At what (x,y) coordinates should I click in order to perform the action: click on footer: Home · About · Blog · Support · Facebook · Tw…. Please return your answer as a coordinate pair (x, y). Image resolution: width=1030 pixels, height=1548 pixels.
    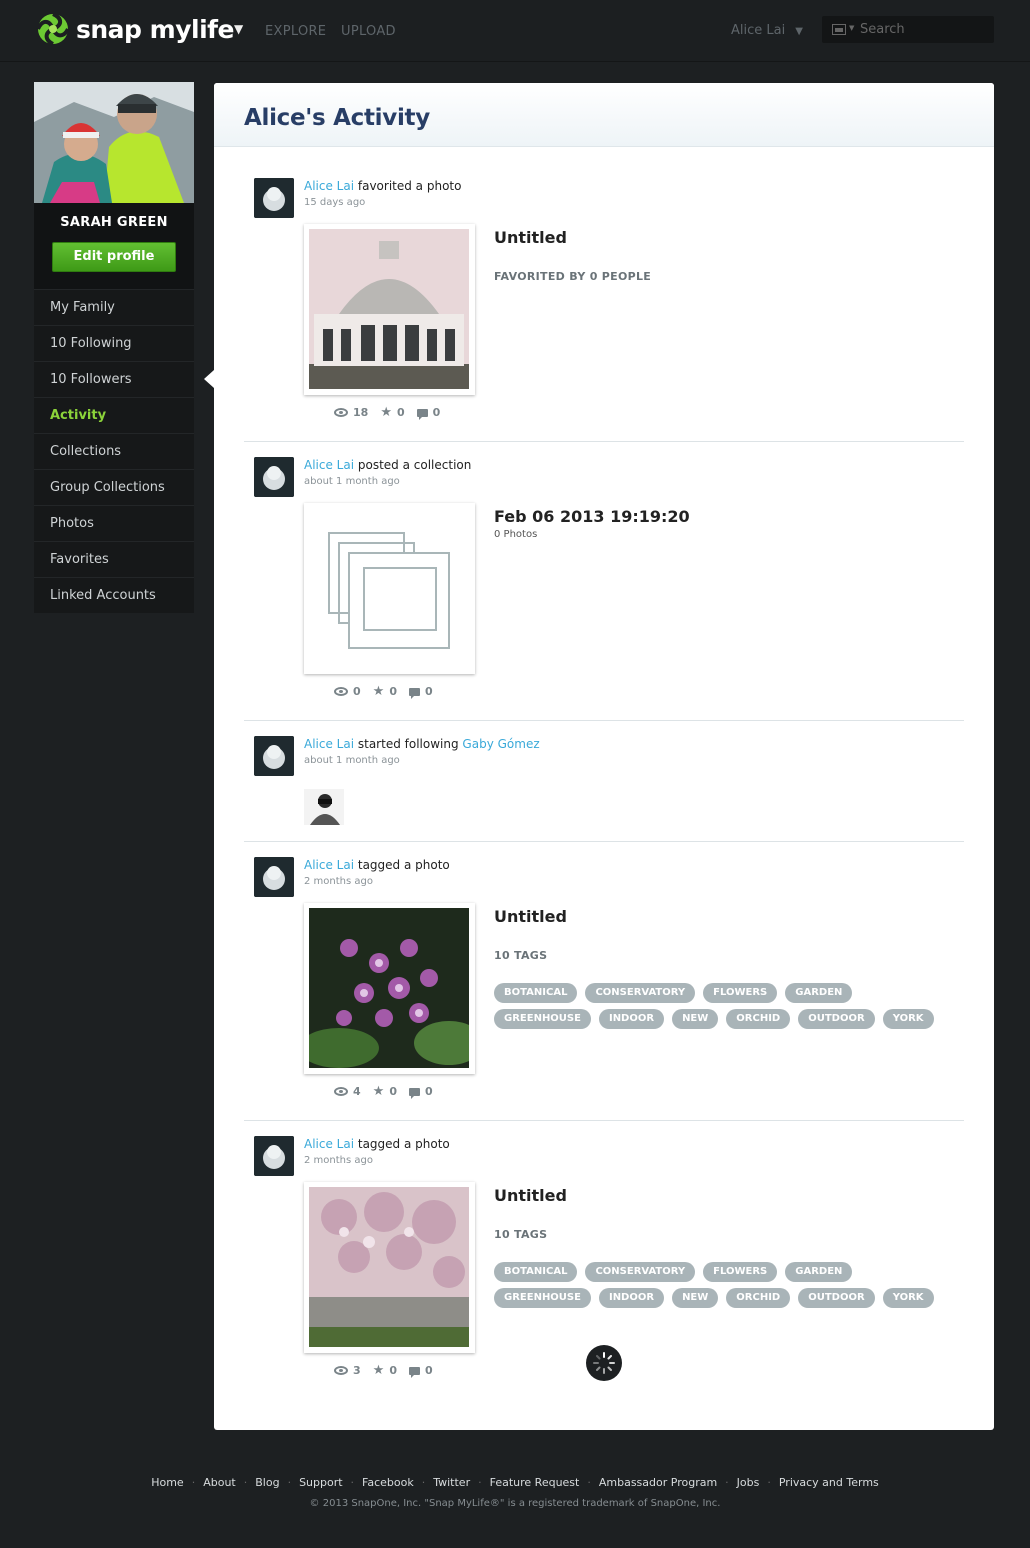
    Looking at the image, I should click on (515, 1492).